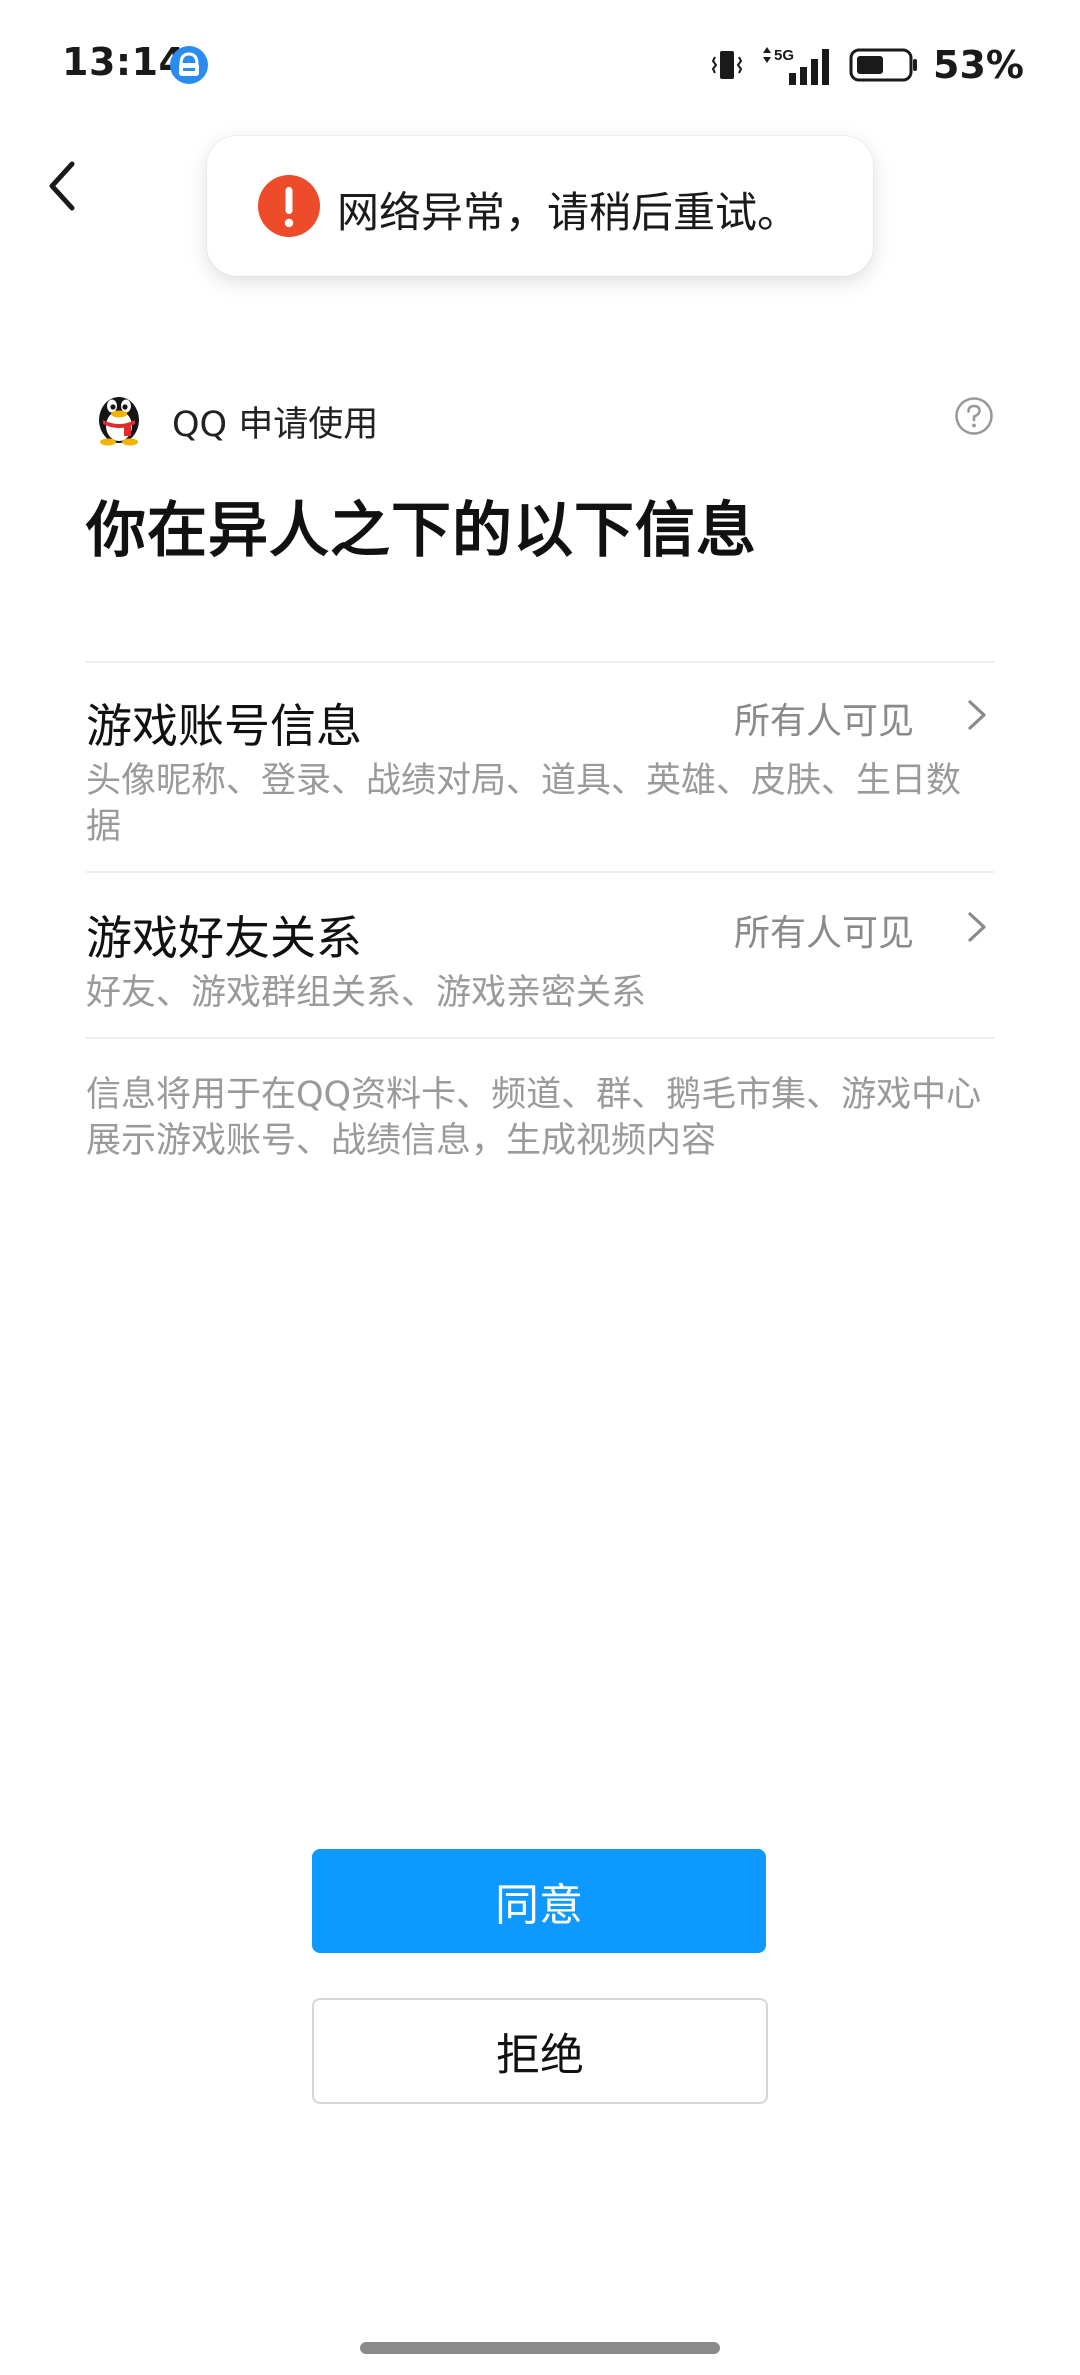  What do you see at coordinates (189, 65) in the screenshot?
I see `app-notification-icon` at bounding box center [189, 65].